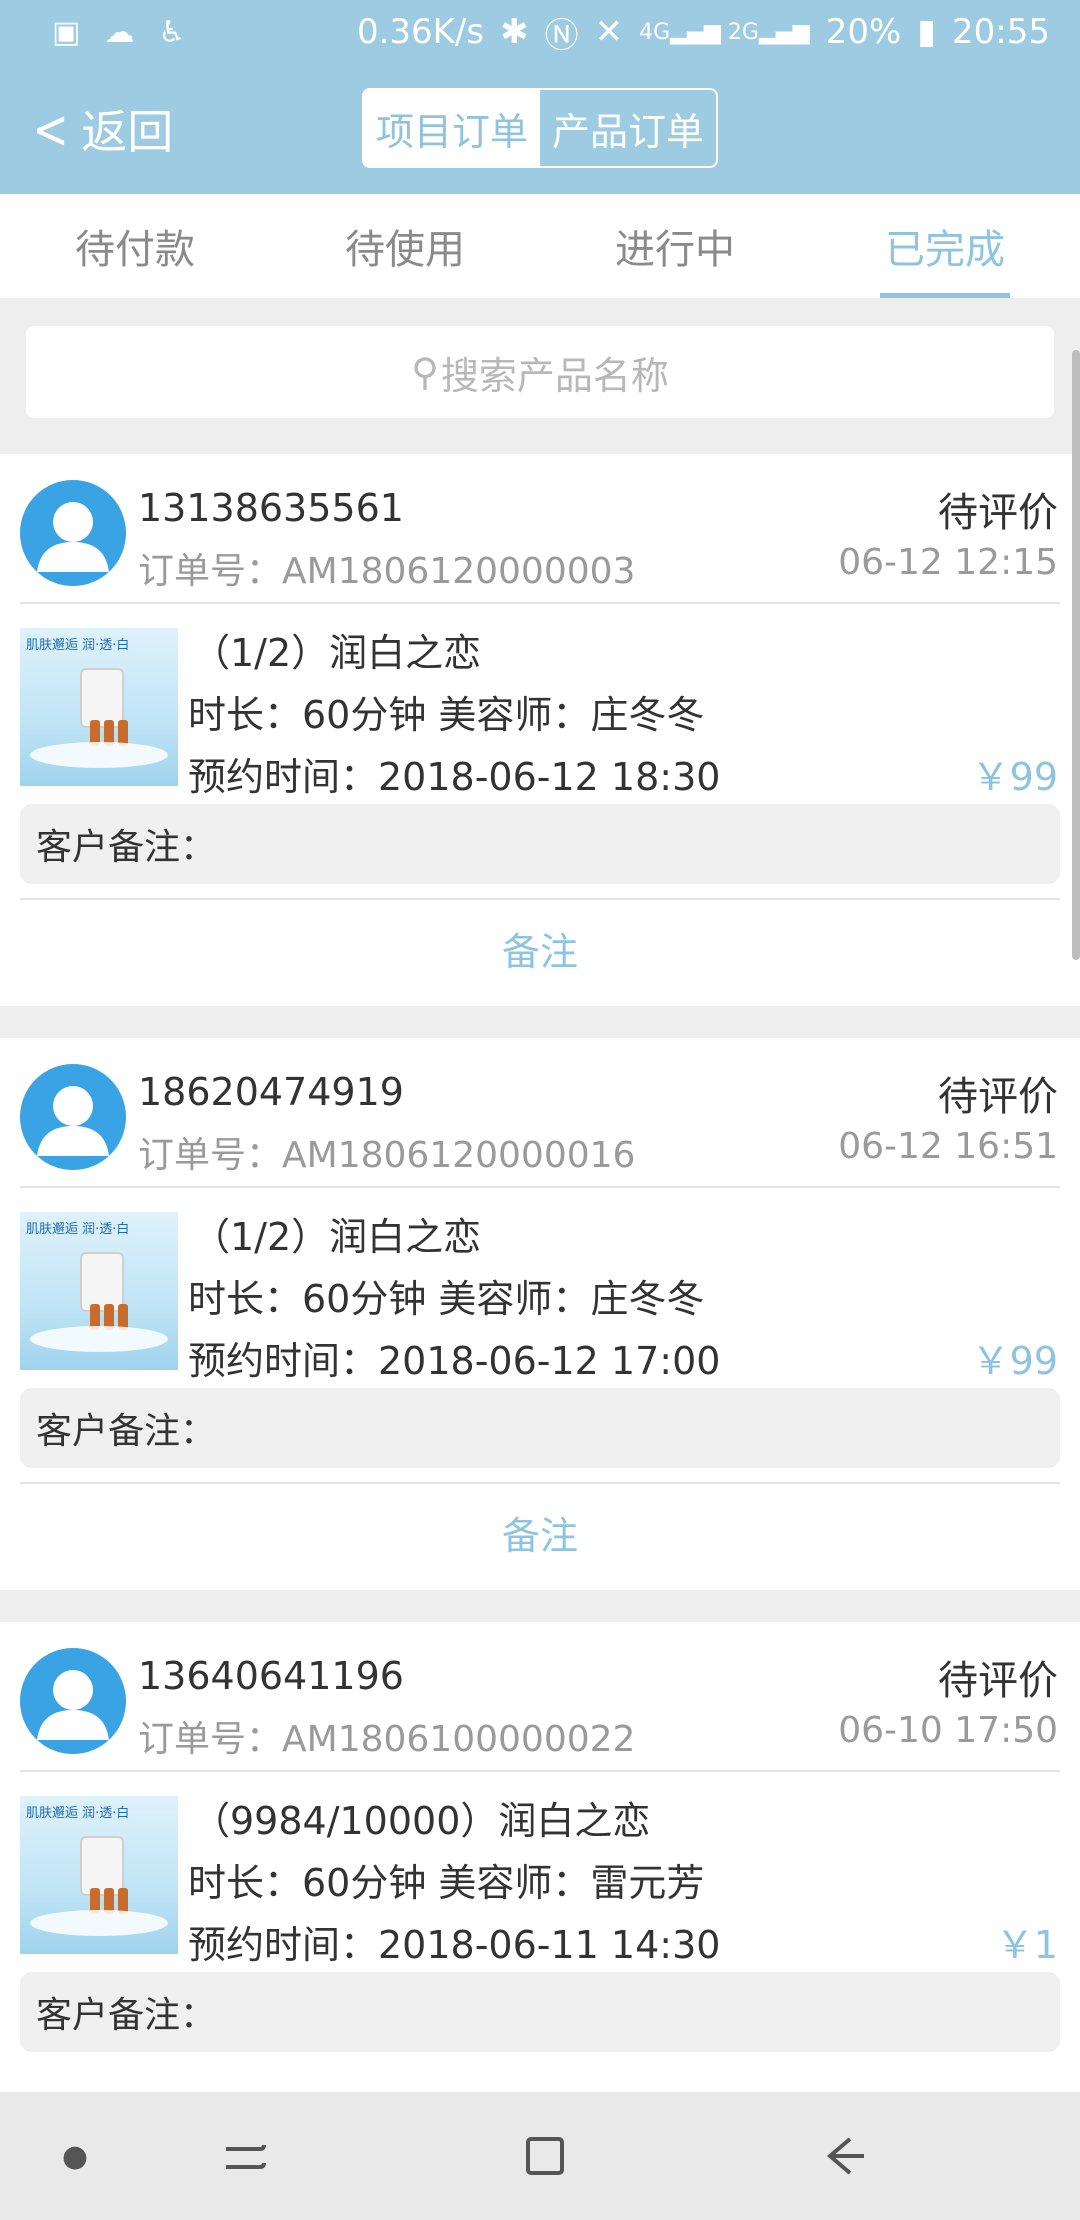  I want to click on home-icon, so click(545, 2156).